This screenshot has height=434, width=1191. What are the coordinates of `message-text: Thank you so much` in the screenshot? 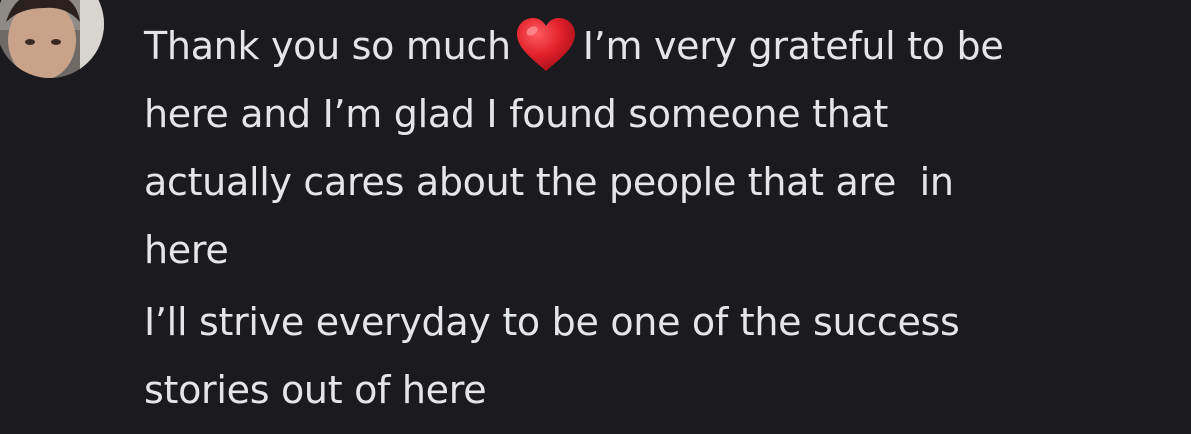 It's located at (327, 46).